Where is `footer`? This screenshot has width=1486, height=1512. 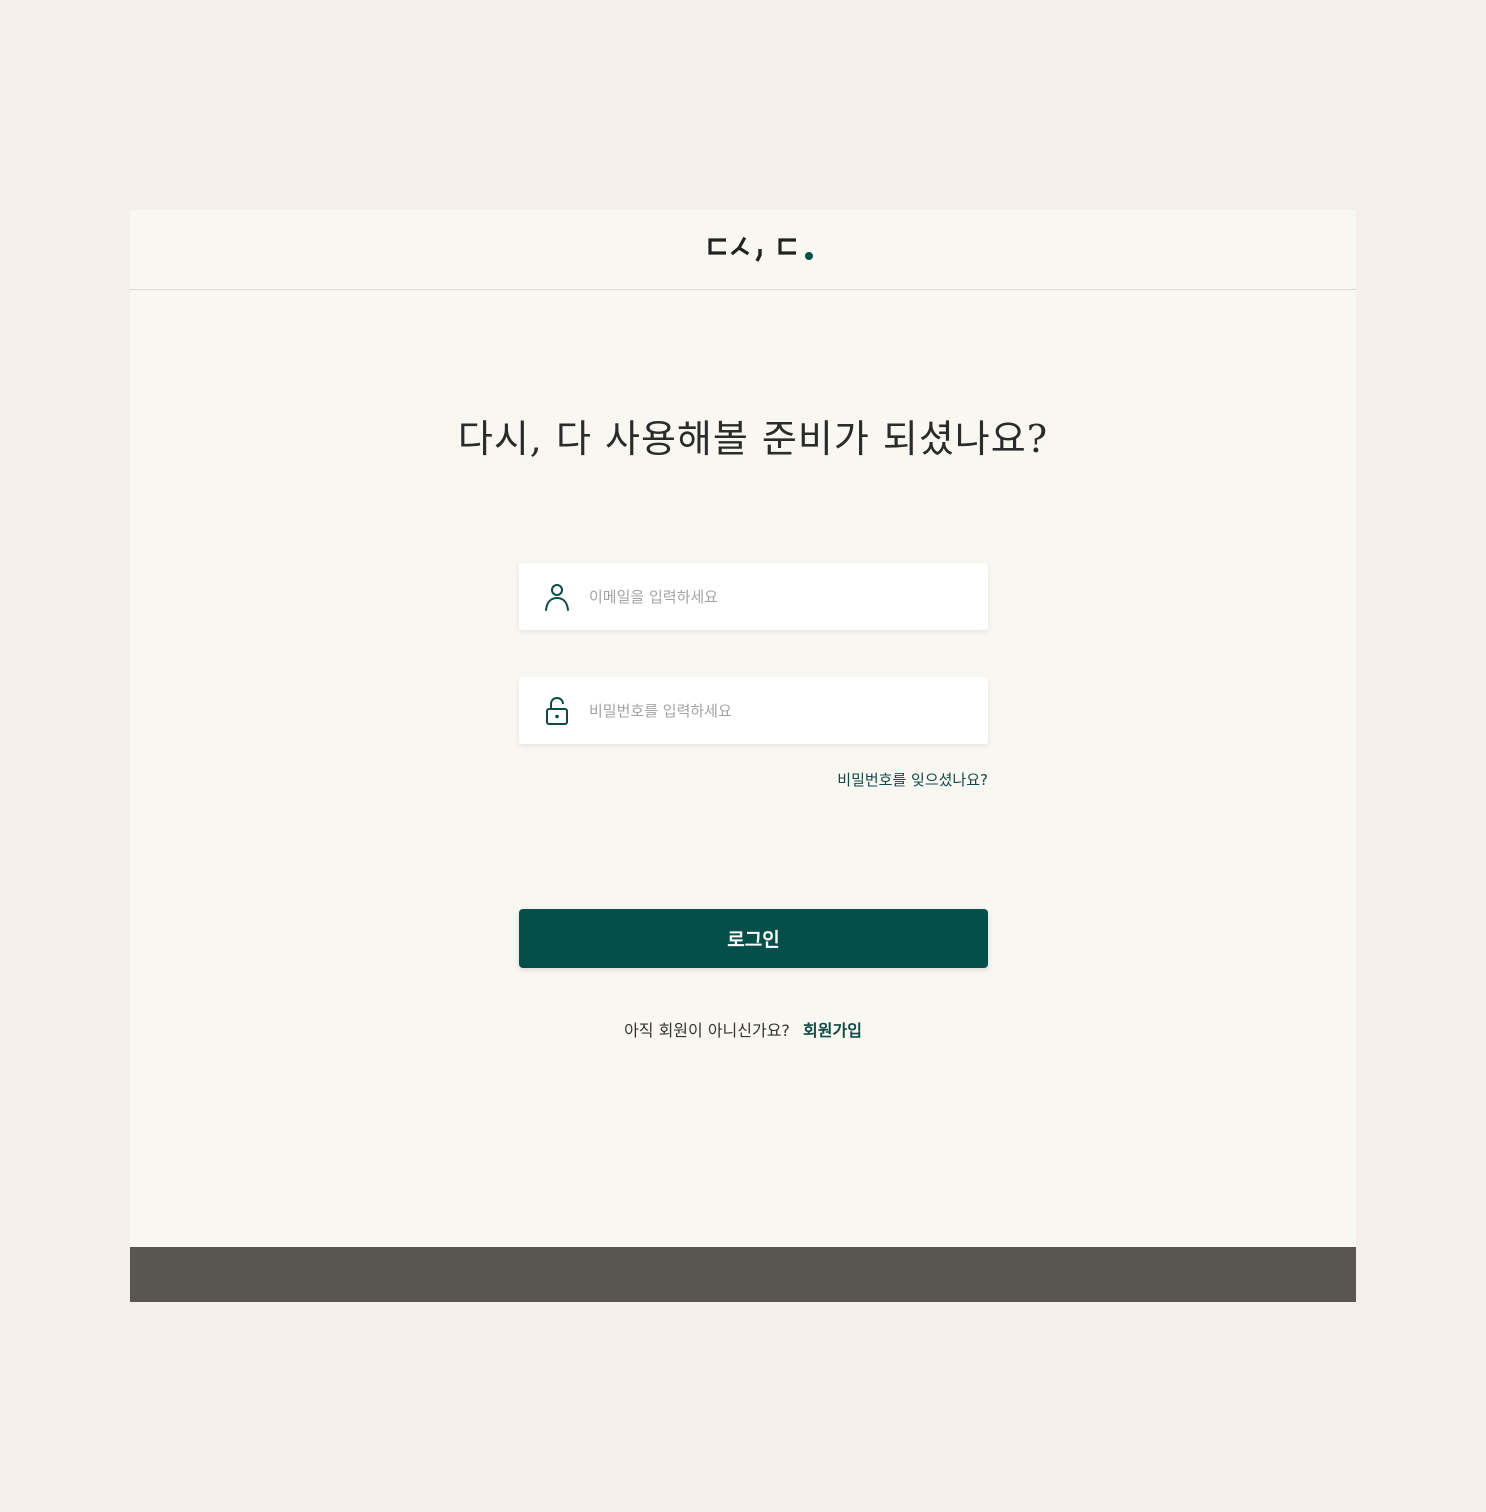 footer is located at coordinates (743, 1274).